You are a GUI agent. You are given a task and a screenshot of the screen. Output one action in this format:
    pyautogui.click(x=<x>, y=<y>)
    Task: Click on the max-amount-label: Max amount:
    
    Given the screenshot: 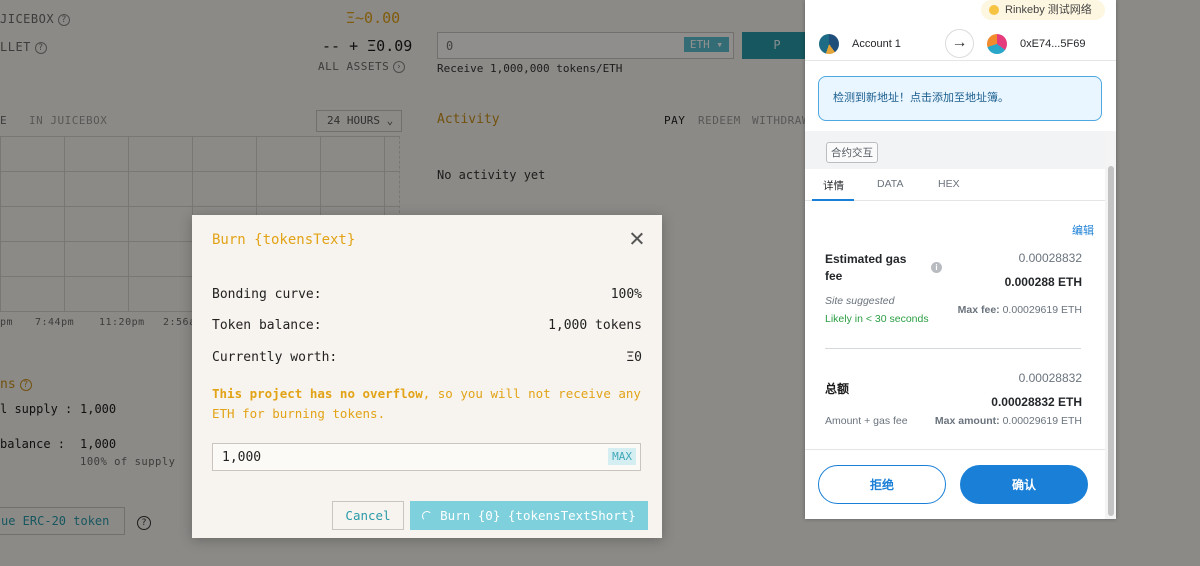 What is the action you would take?
    pyautogui.click(x=967, y=421)
    